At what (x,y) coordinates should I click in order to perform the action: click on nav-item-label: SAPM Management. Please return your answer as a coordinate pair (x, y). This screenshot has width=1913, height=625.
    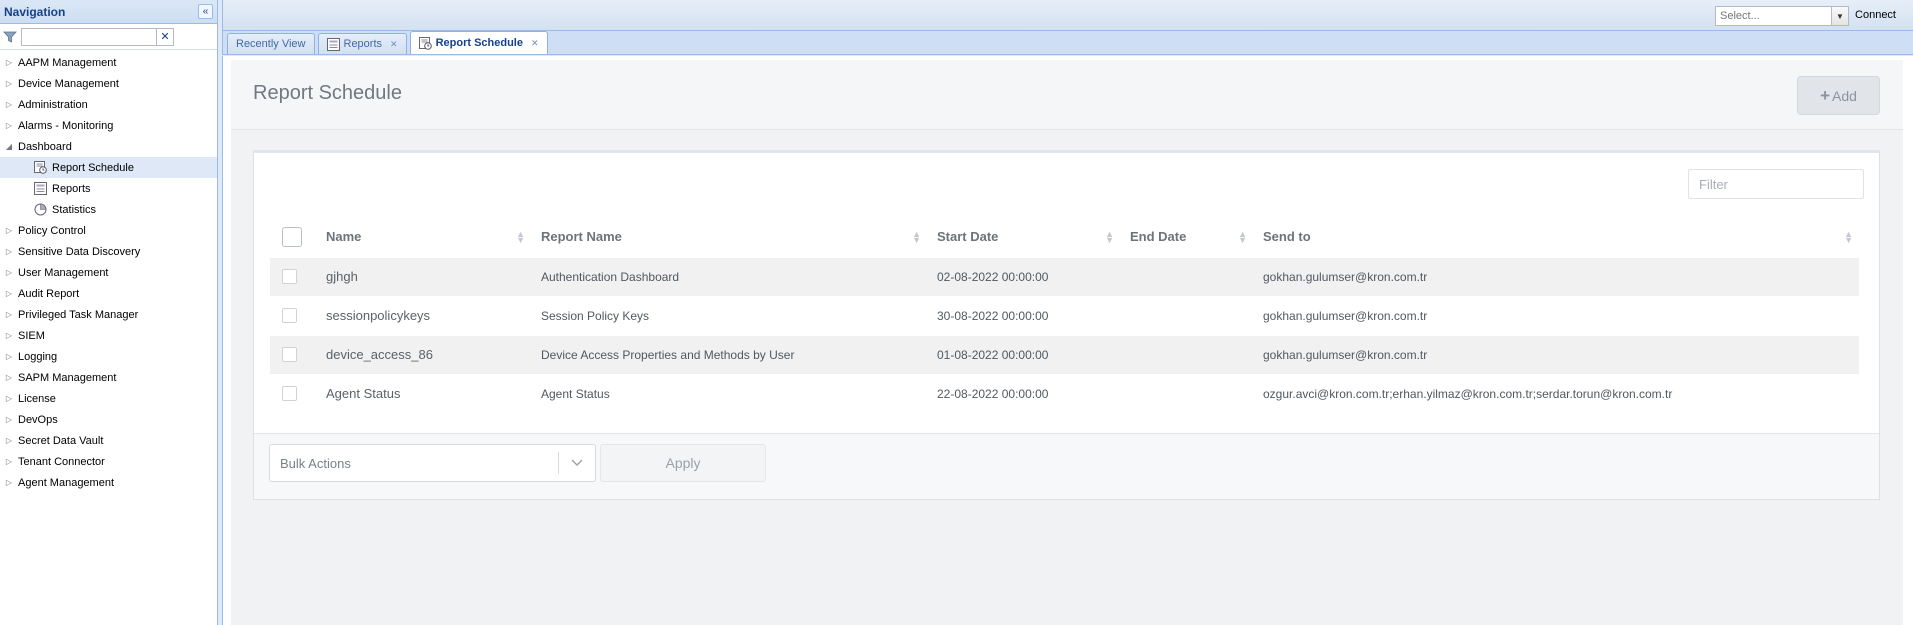
    Looking at the image, I should click on (67, 377).